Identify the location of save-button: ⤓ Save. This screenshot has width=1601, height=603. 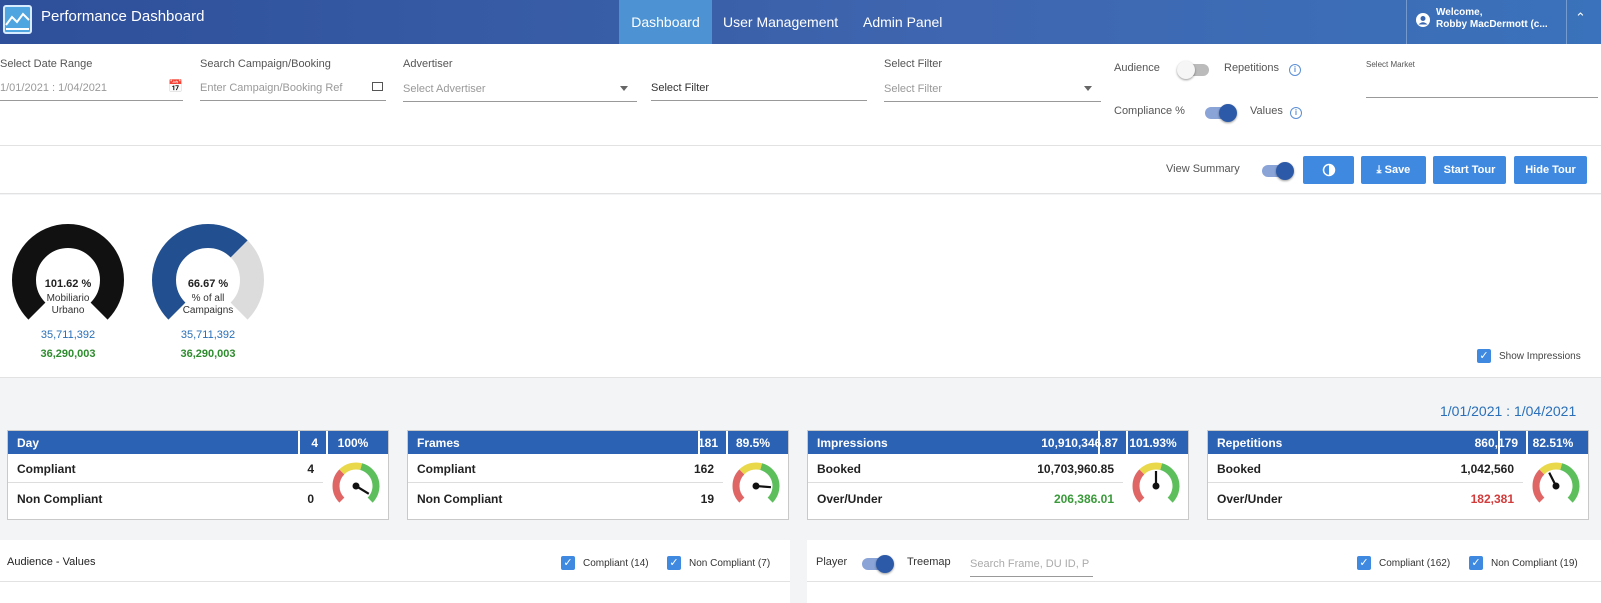
(1393, 170).